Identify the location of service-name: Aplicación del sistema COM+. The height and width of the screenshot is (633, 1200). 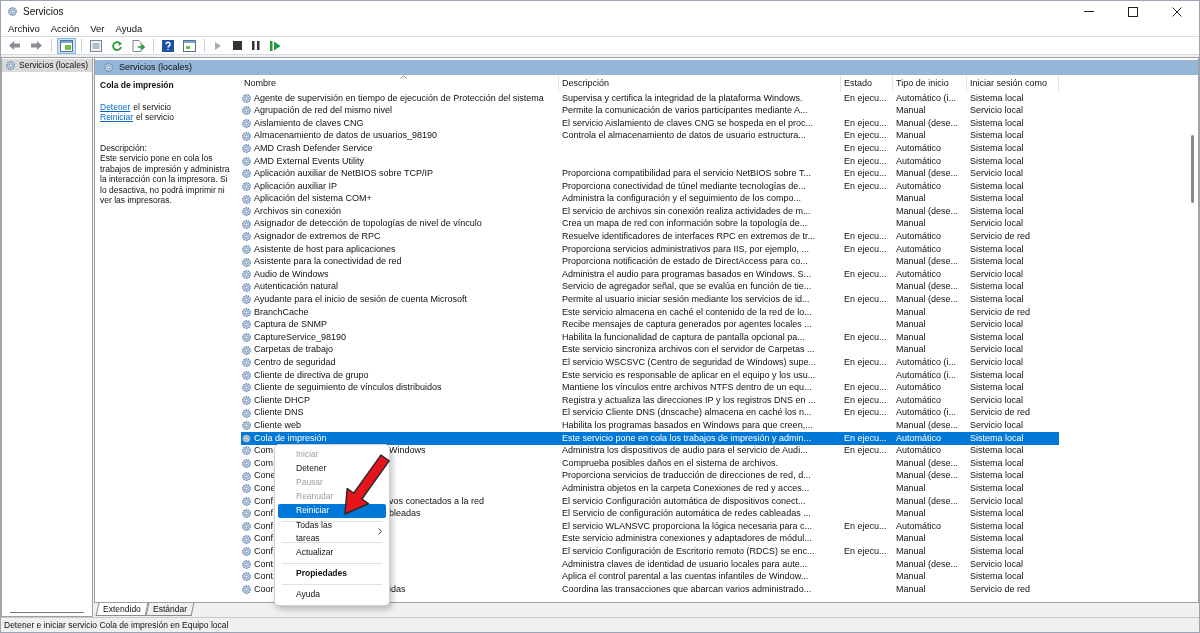
(313, 199).